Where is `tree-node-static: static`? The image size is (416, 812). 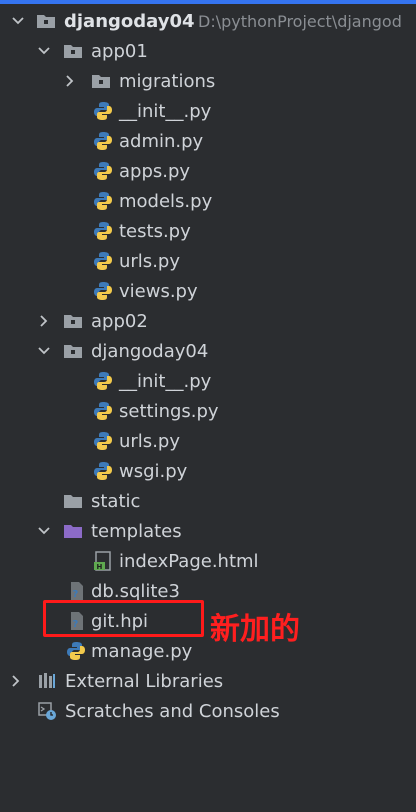 tree-node-static: static is located at coordinates (208, 501).